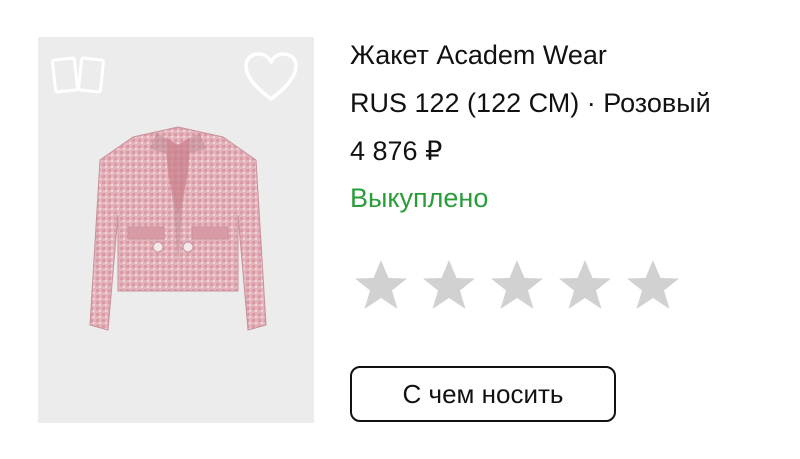 This screenshot has width=800, height=459. I want to click on compare-cards-icon, so click(78, 75).